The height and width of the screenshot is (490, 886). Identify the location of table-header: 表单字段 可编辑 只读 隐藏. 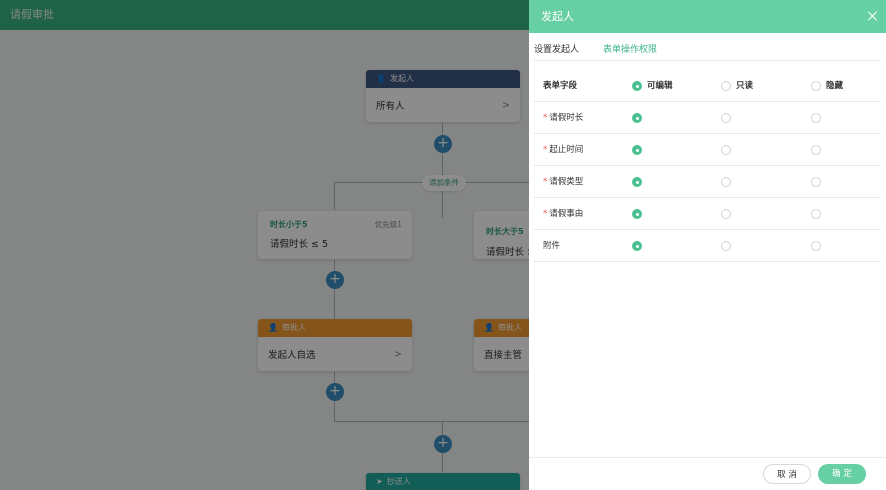
(707, 86).